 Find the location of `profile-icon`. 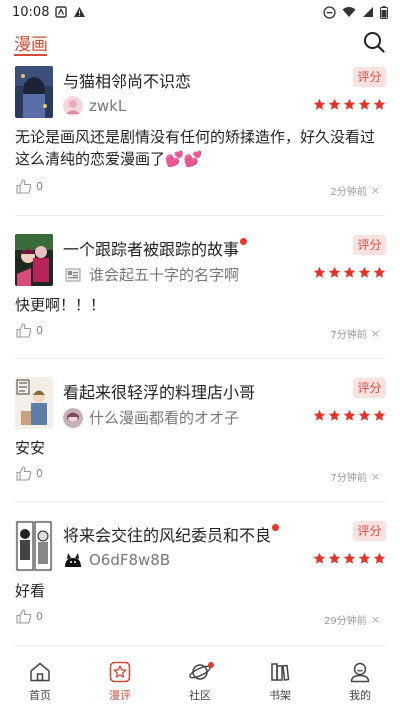

profile-icon is located at coordinates (360, 672).